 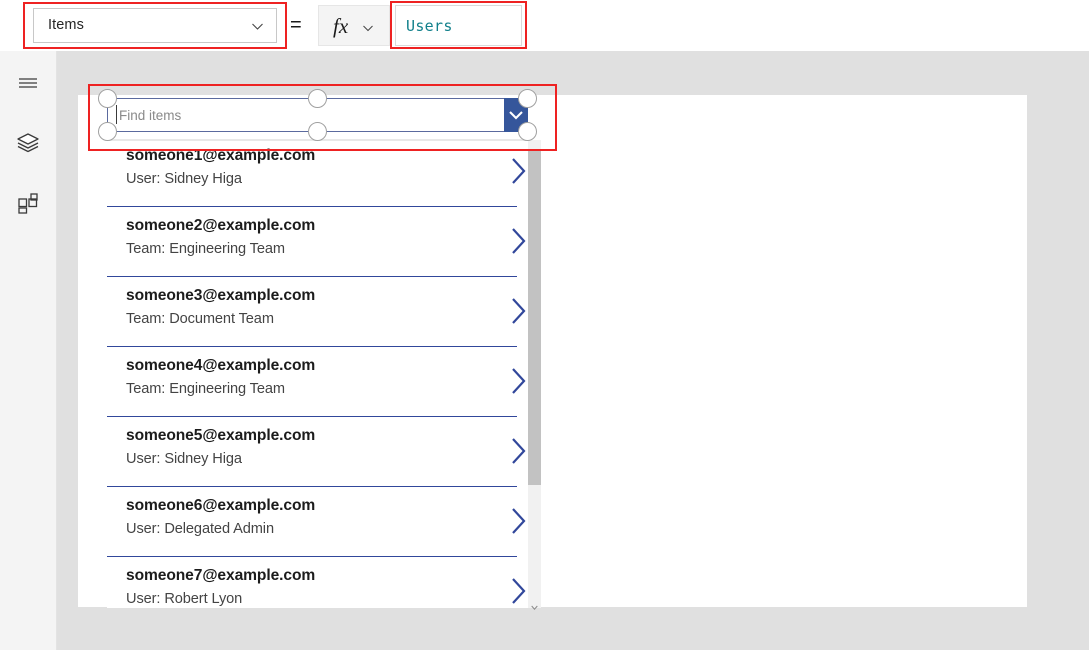 I want to click on property-dropdown-value: Items, so click(x=66, y=25).